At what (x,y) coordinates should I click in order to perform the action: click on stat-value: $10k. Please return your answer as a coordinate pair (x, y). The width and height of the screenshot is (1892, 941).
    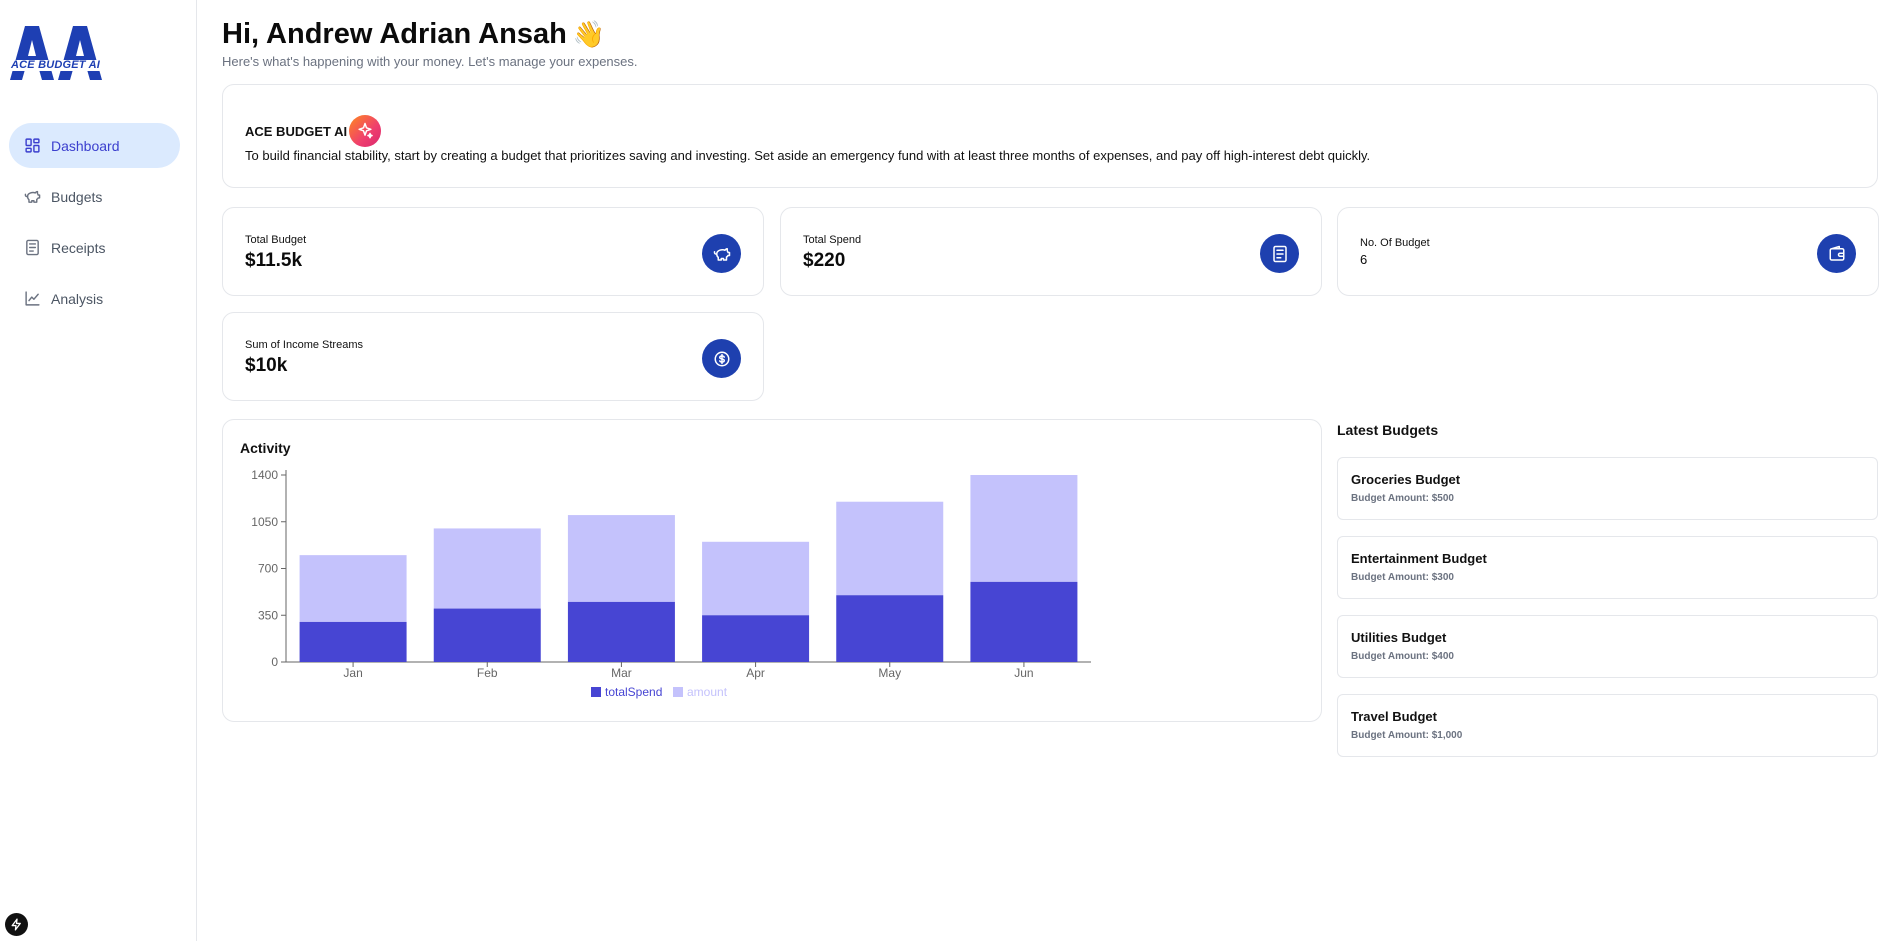
    Looking at the image, I should click on (266, 365).